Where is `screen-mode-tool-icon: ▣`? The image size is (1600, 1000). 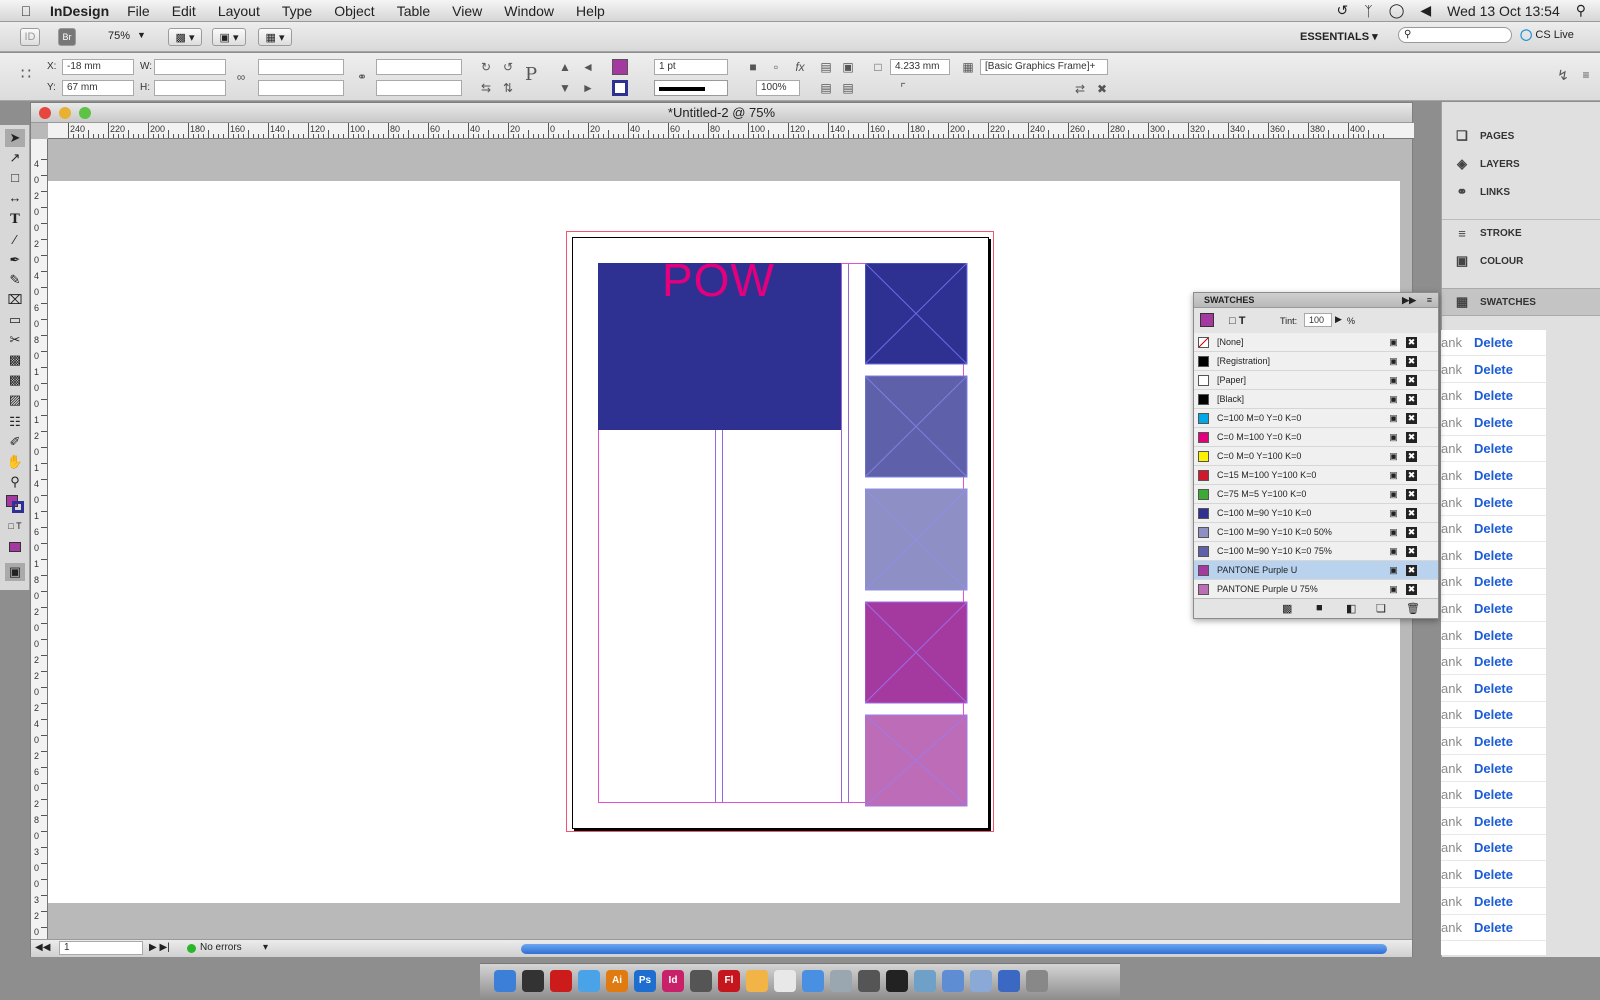
screen-mode-tool-icon: ▣ is located at coordinates (15, 572).